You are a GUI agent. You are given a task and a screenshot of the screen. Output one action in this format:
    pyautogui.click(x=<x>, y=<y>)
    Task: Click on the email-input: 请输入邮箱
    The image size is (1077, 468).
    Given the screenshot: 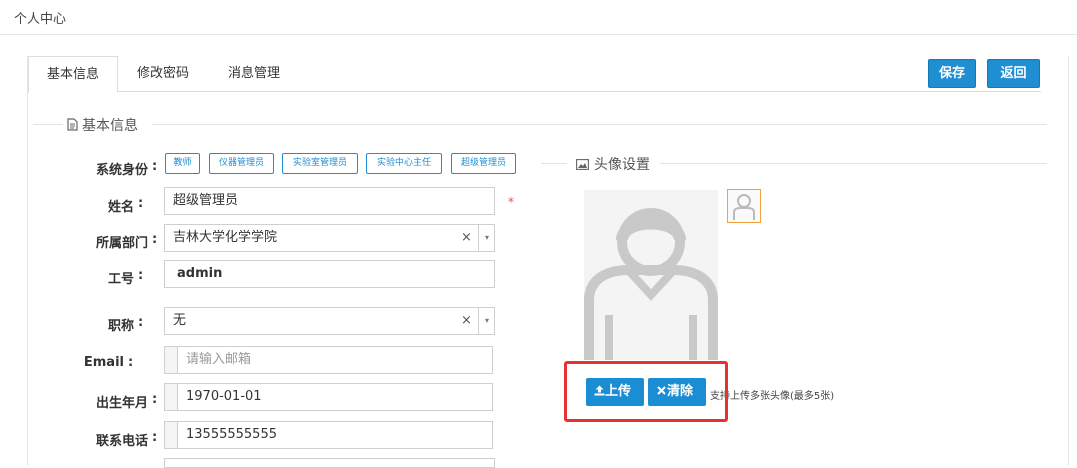 What is the action you would take?
    pyautogui.click(x=335, y=360)
    